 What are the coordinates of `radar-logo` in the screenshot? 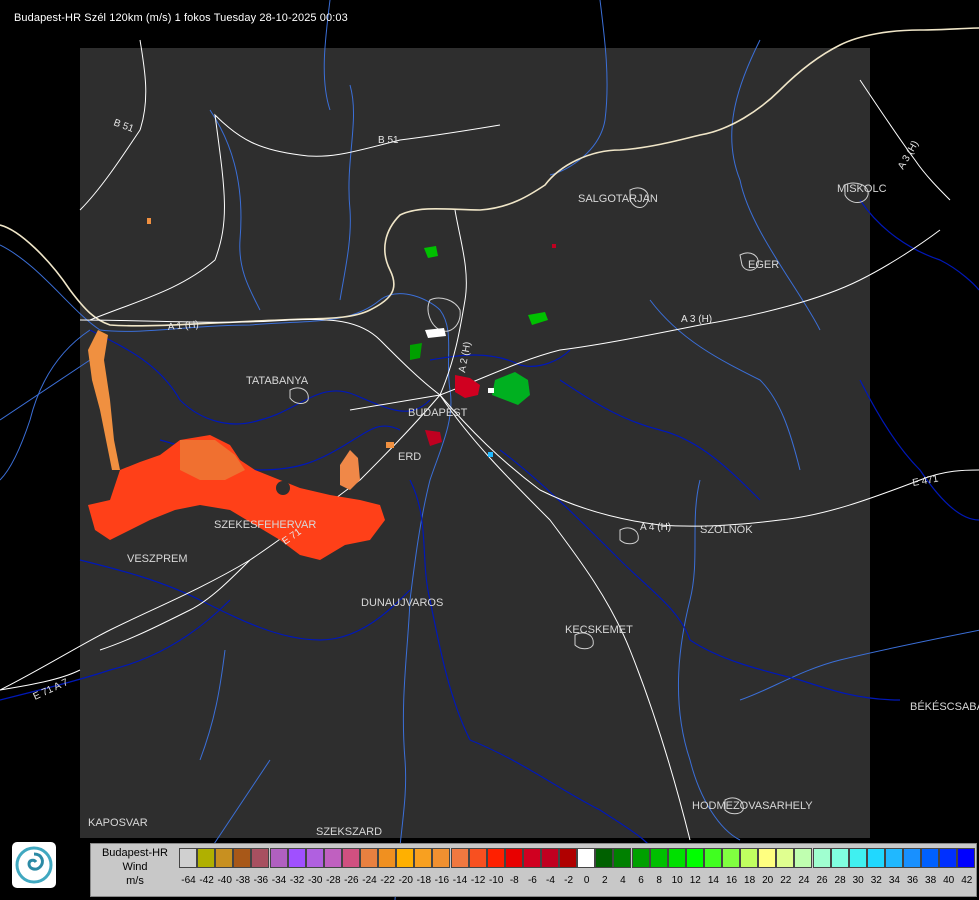 It's located at (34, 865).